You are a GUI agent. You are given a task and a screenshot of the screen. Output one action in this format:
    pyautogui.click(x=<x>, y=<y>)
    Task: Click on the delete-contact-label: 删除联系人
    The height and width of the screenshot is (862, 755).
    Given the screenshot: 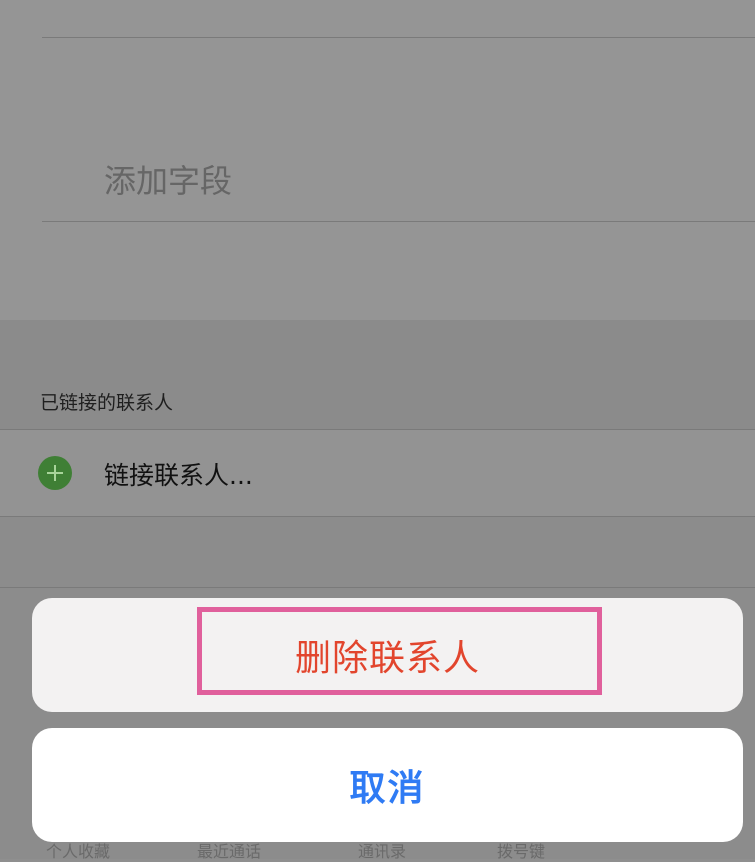 What is the action you would take?
    pyautogui.click(x=387, y=658)
    